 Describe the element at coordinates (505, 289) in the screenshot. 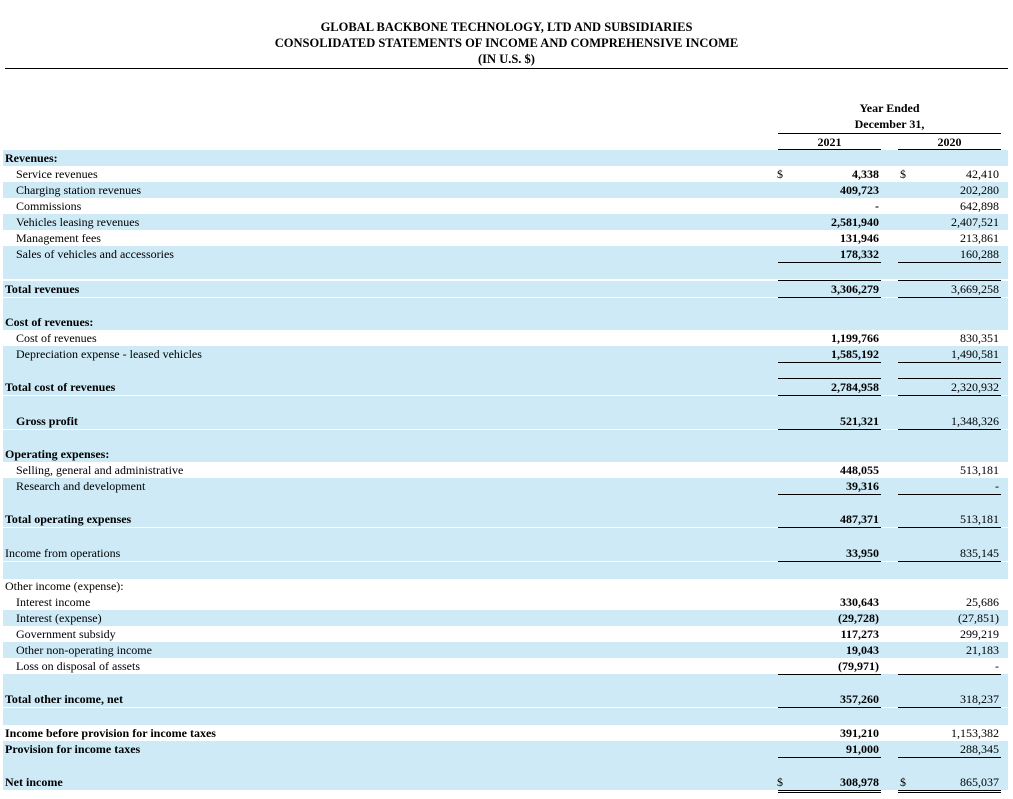

I see `statement-row: Total revenues 3,306,279 3,669,258` at that location.